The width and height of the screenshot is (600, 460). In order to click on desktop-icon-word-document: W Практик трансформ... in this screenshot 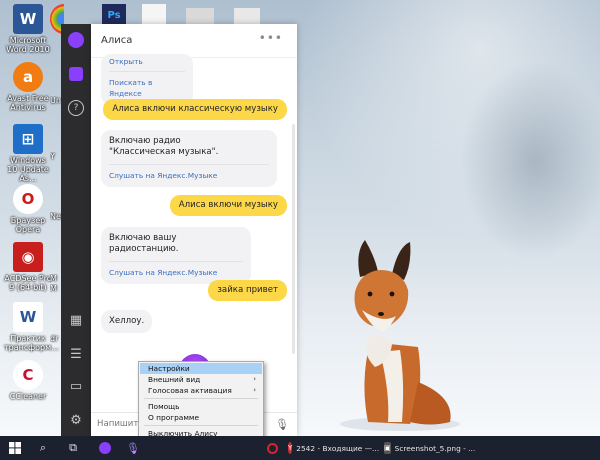, I will do `click(31, 327)`.